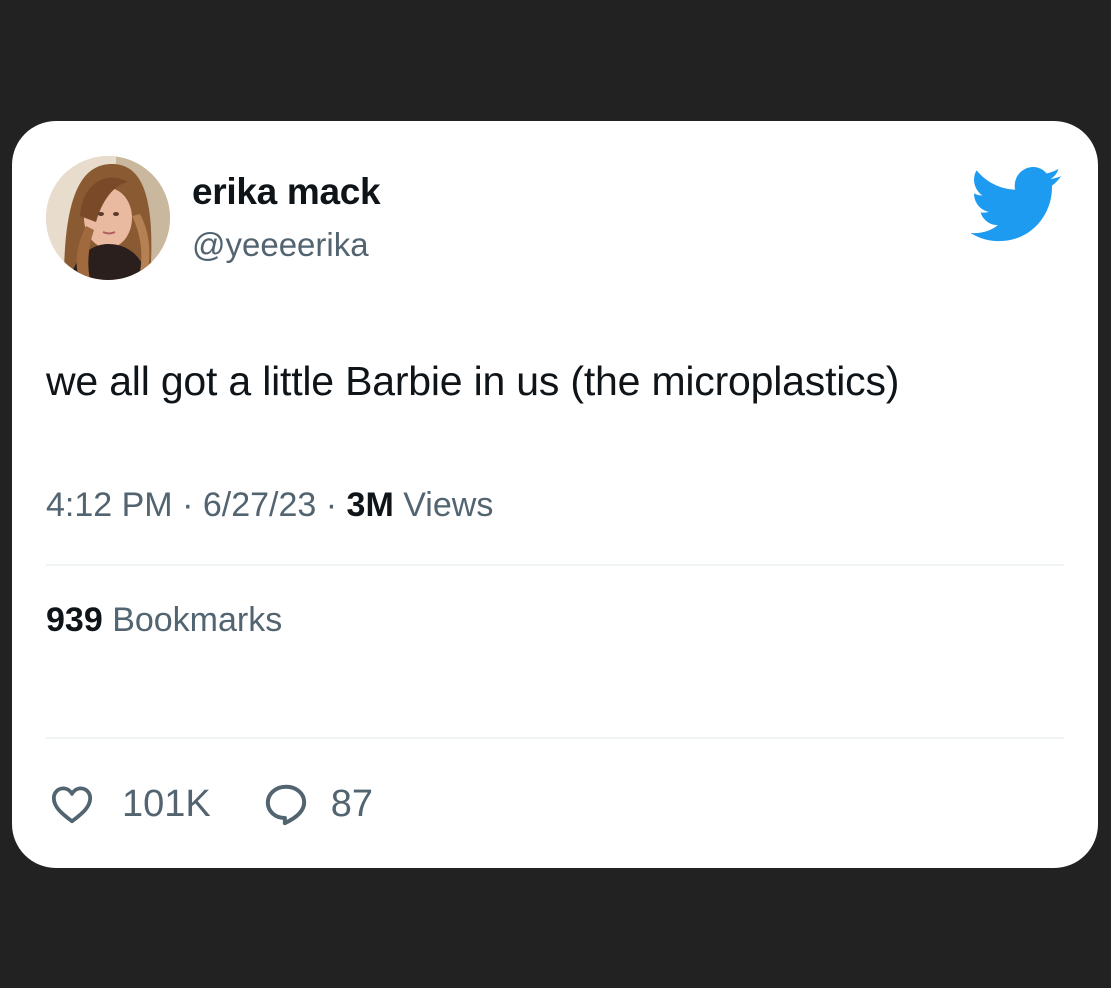 The height and width of the screenshot is (988, 1111). I want to click on profile-photo, so click(108, 218).